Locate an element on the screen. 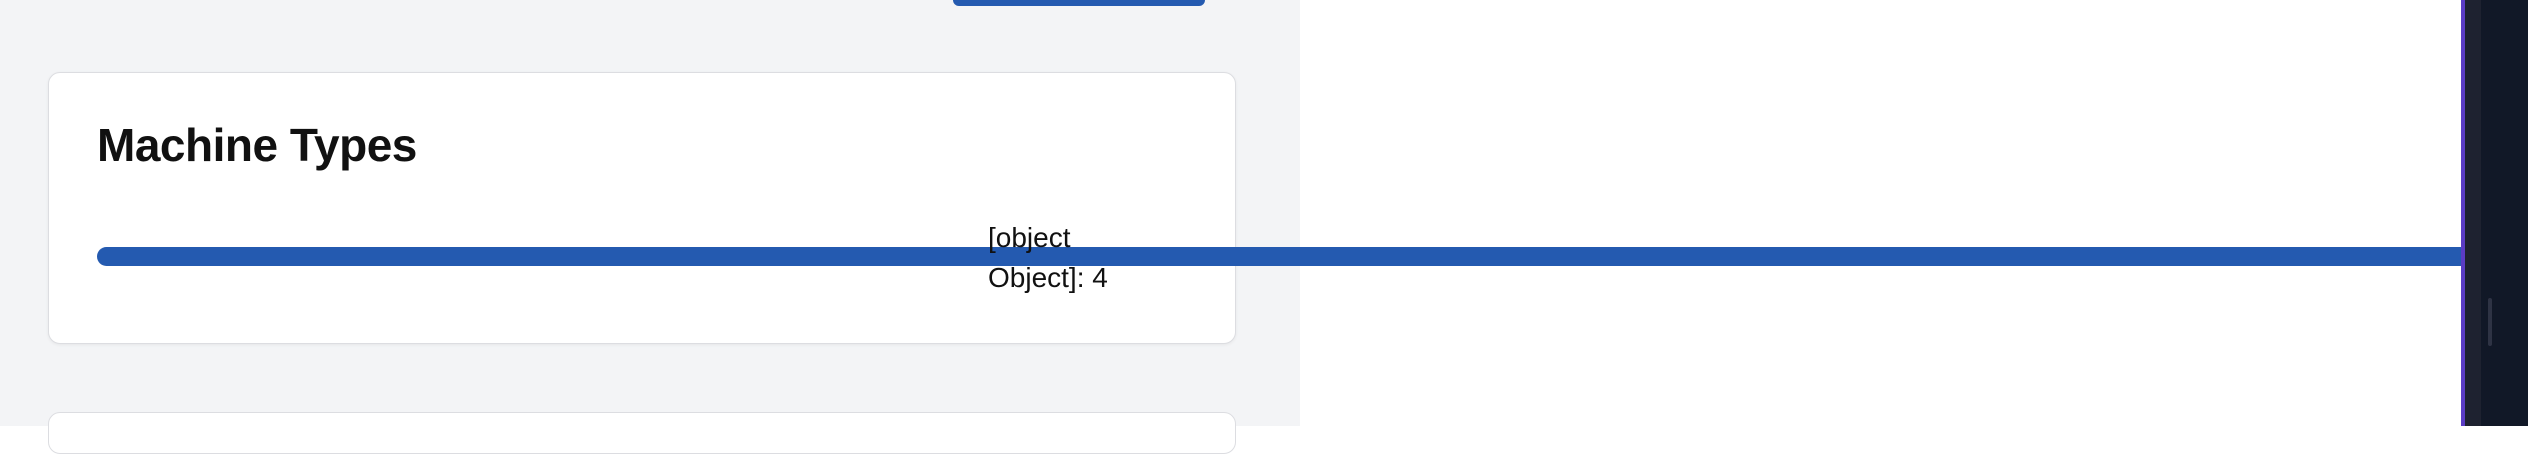 The image size is (2528, 454). resize-handle is located at coordinates (2490, 322).